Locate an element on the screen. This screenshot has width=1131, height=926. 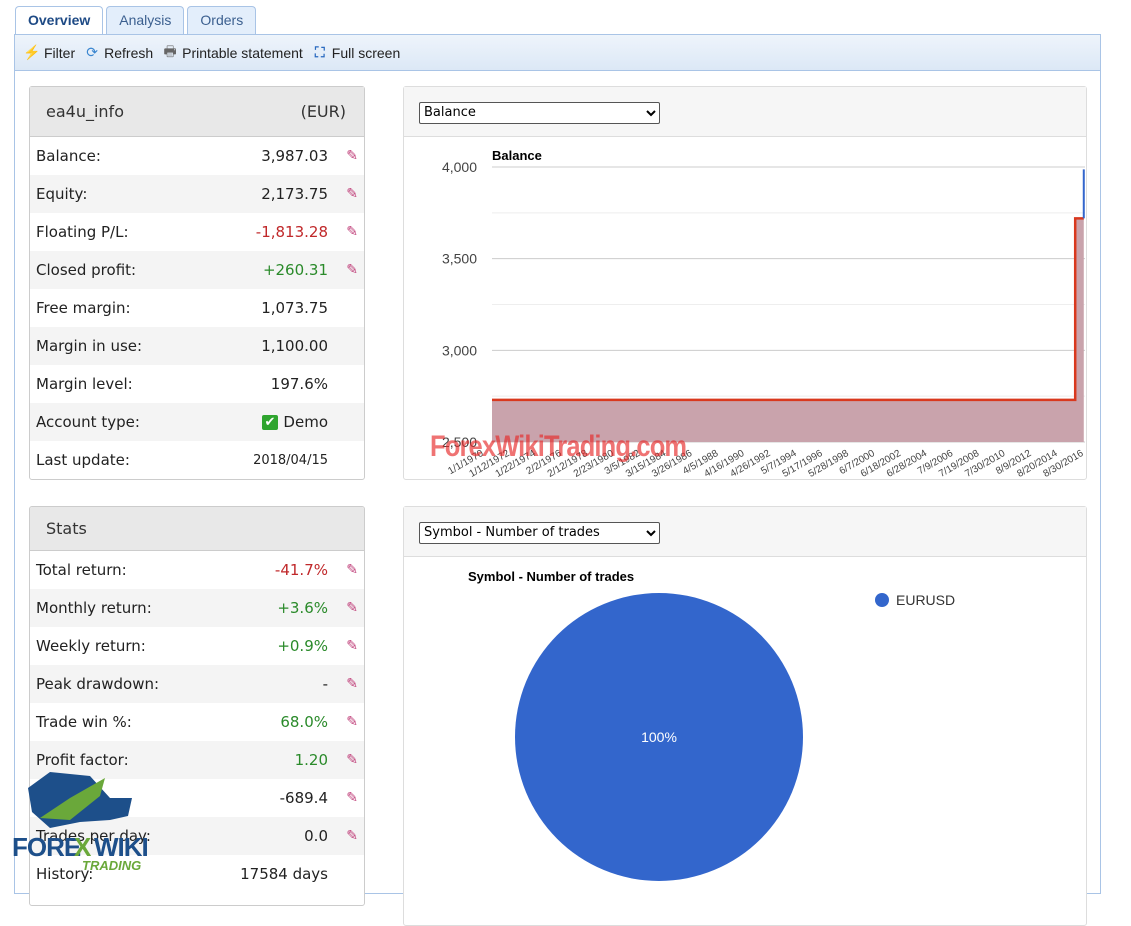
legend-label: EURUSD is located at coordinates (925, 600).